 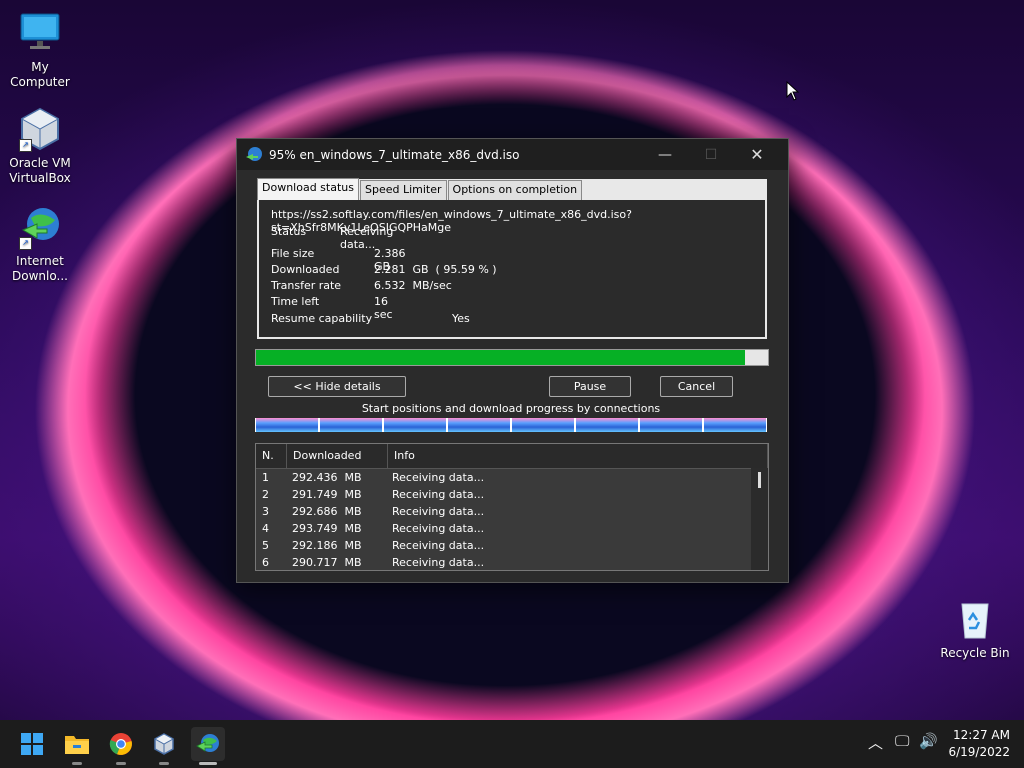 What do you see at coordinates (975, 653) in the screenshot?
I see `desktop-icon-label: Recycle Bin` at bounding box center [975, 653].